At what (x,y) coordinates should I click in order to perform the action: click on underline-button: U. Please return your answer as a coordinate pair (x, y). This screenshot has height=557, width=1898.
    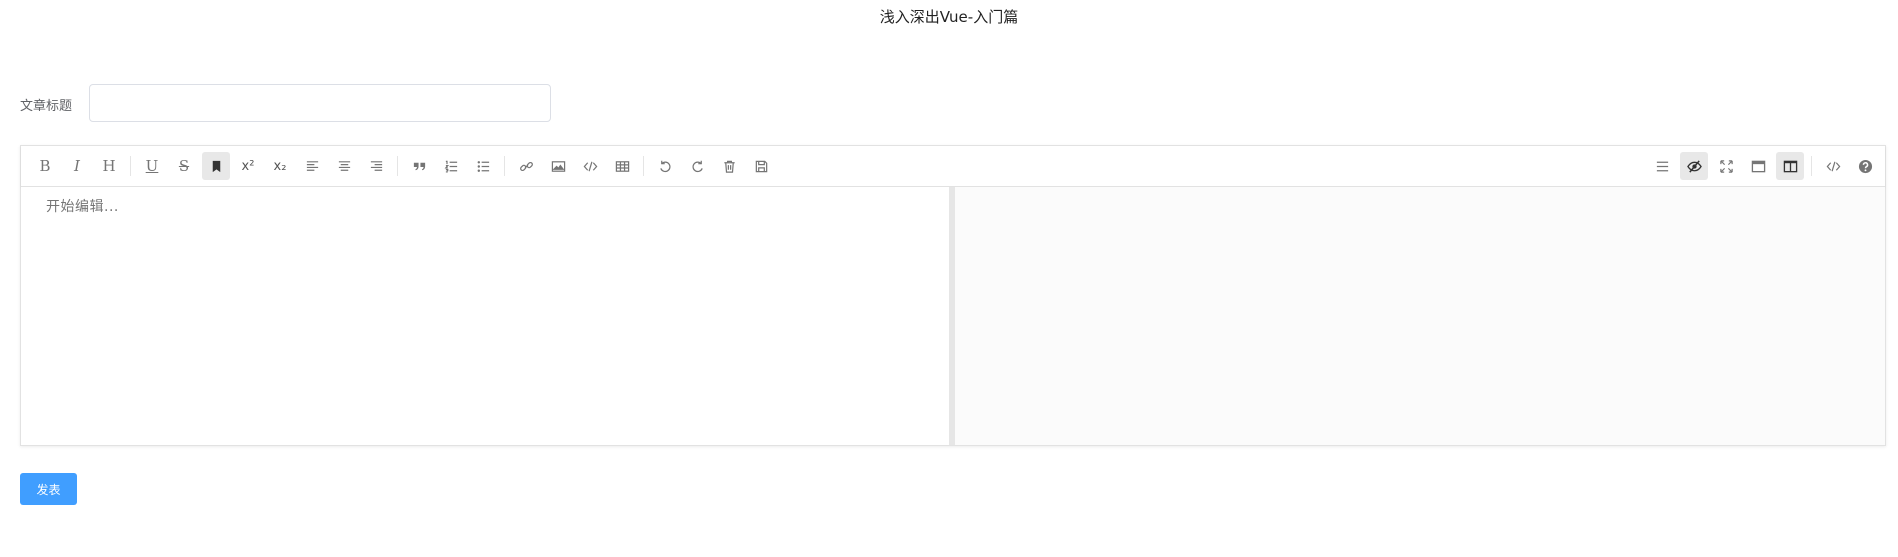
    Looking at the image, I should click on (152, 166).